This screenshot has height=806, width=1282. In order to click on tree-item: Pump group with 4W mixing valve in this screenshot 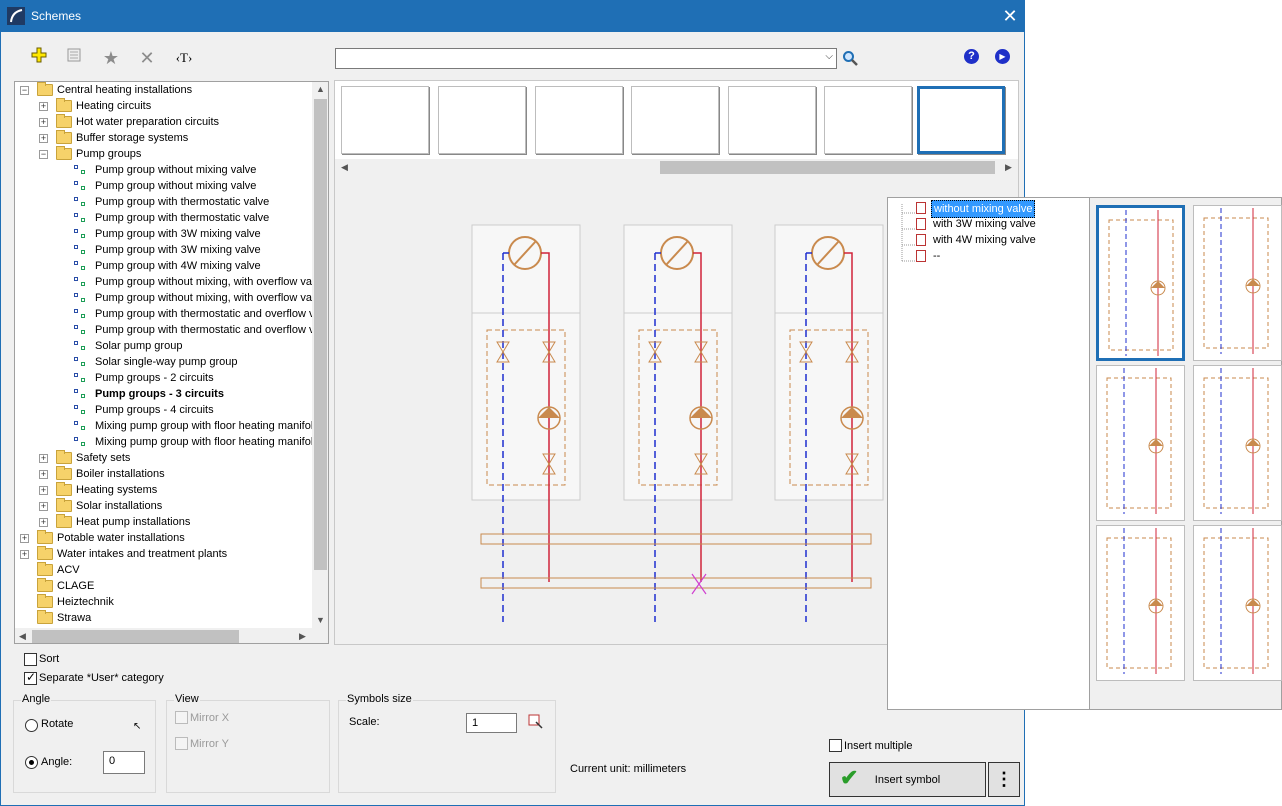, I will do `click(163, 266)`.